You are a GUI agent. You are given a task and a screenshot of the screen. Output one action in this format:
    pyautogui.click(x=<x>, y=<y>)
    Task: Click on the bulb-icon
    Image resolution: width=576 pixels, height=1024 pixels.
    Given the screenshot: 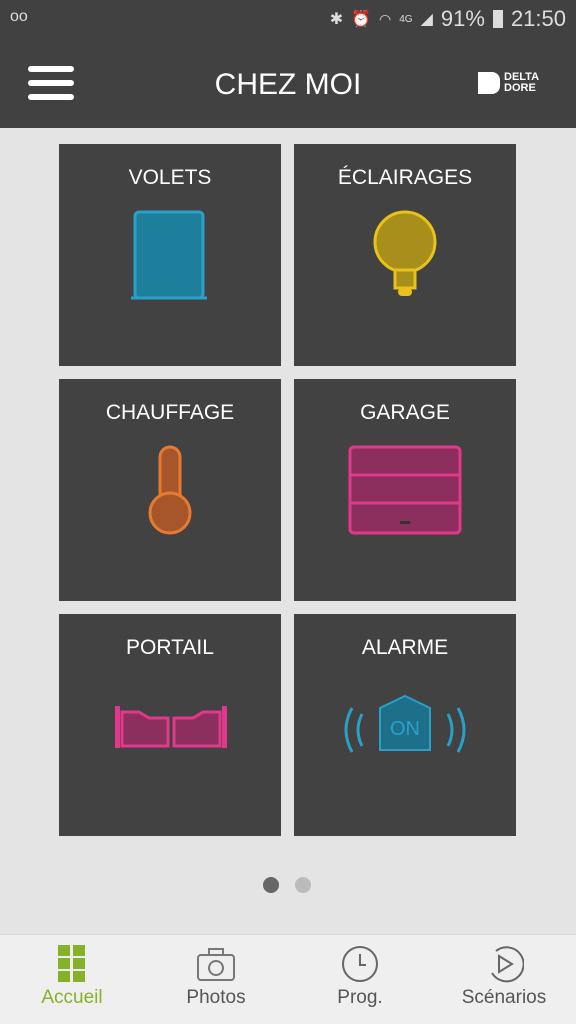 What is the action you would take?
    pyautogui.click(x=405, y=253)
    